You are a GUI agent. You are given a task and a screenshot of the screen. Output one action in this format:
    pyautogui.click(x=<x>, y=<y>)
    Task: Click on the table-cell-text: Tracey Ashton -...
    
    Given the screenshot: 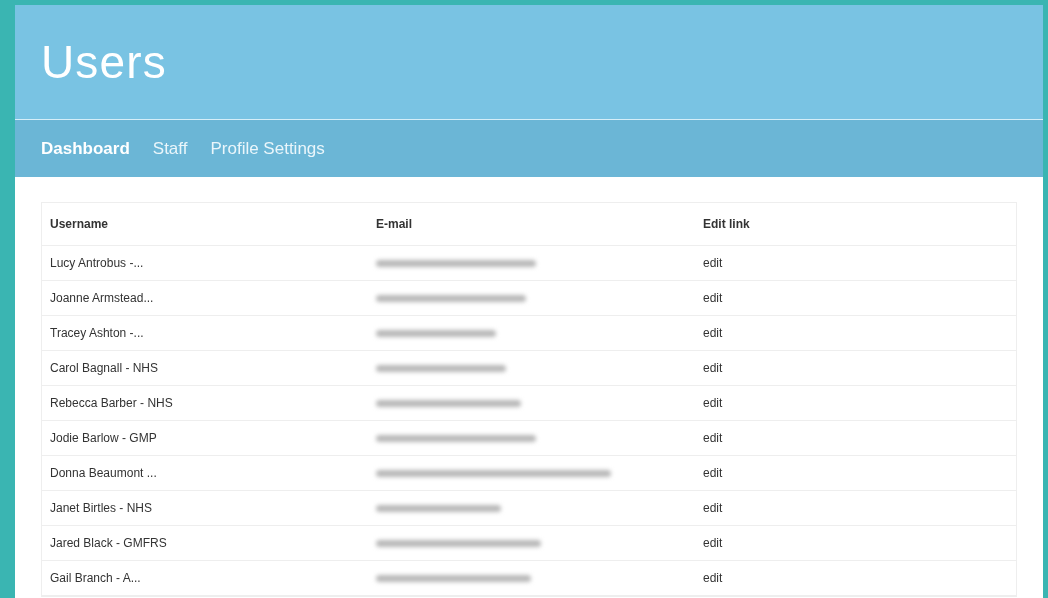 What is the action you would take?
    pyautogui.click(x=97, y=333)
    